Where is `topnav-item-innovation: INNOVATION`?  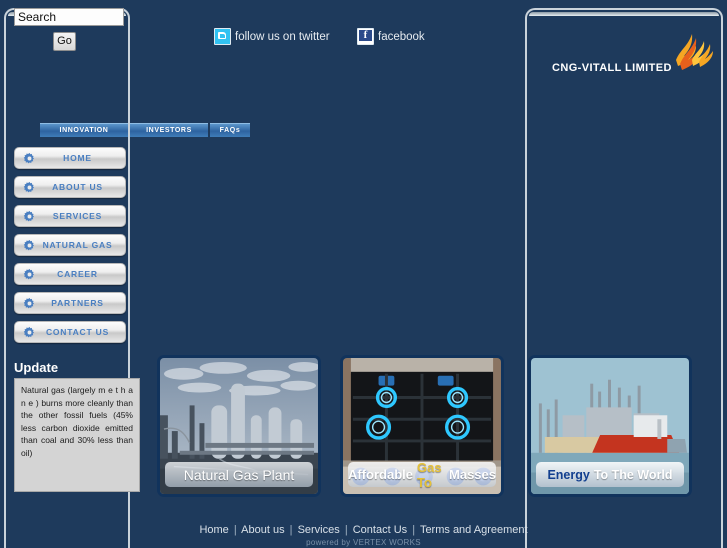
topnav-item-innovation: INNOVATION is located at coordinates (84, 130).